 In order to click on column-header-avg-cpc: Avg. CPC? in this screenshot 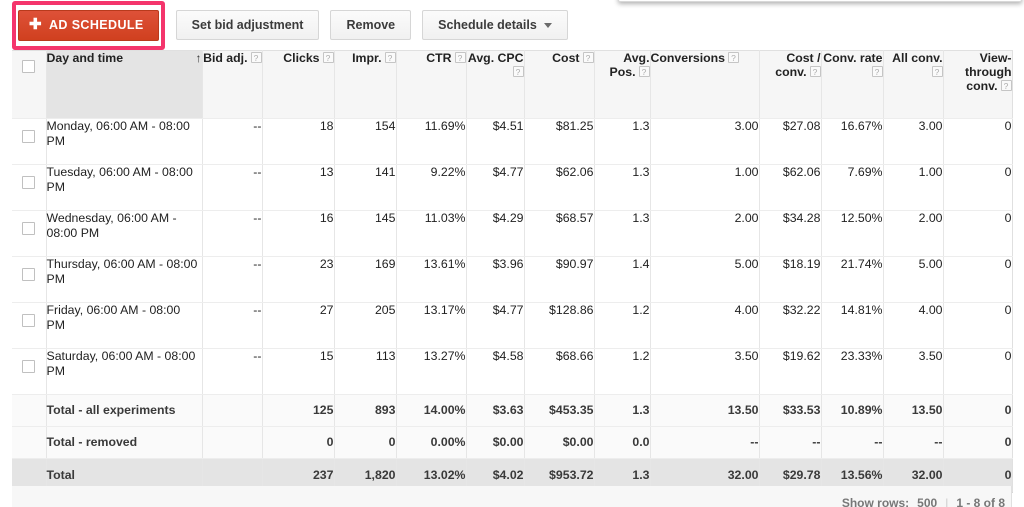, I will do `click(495, 84)`.